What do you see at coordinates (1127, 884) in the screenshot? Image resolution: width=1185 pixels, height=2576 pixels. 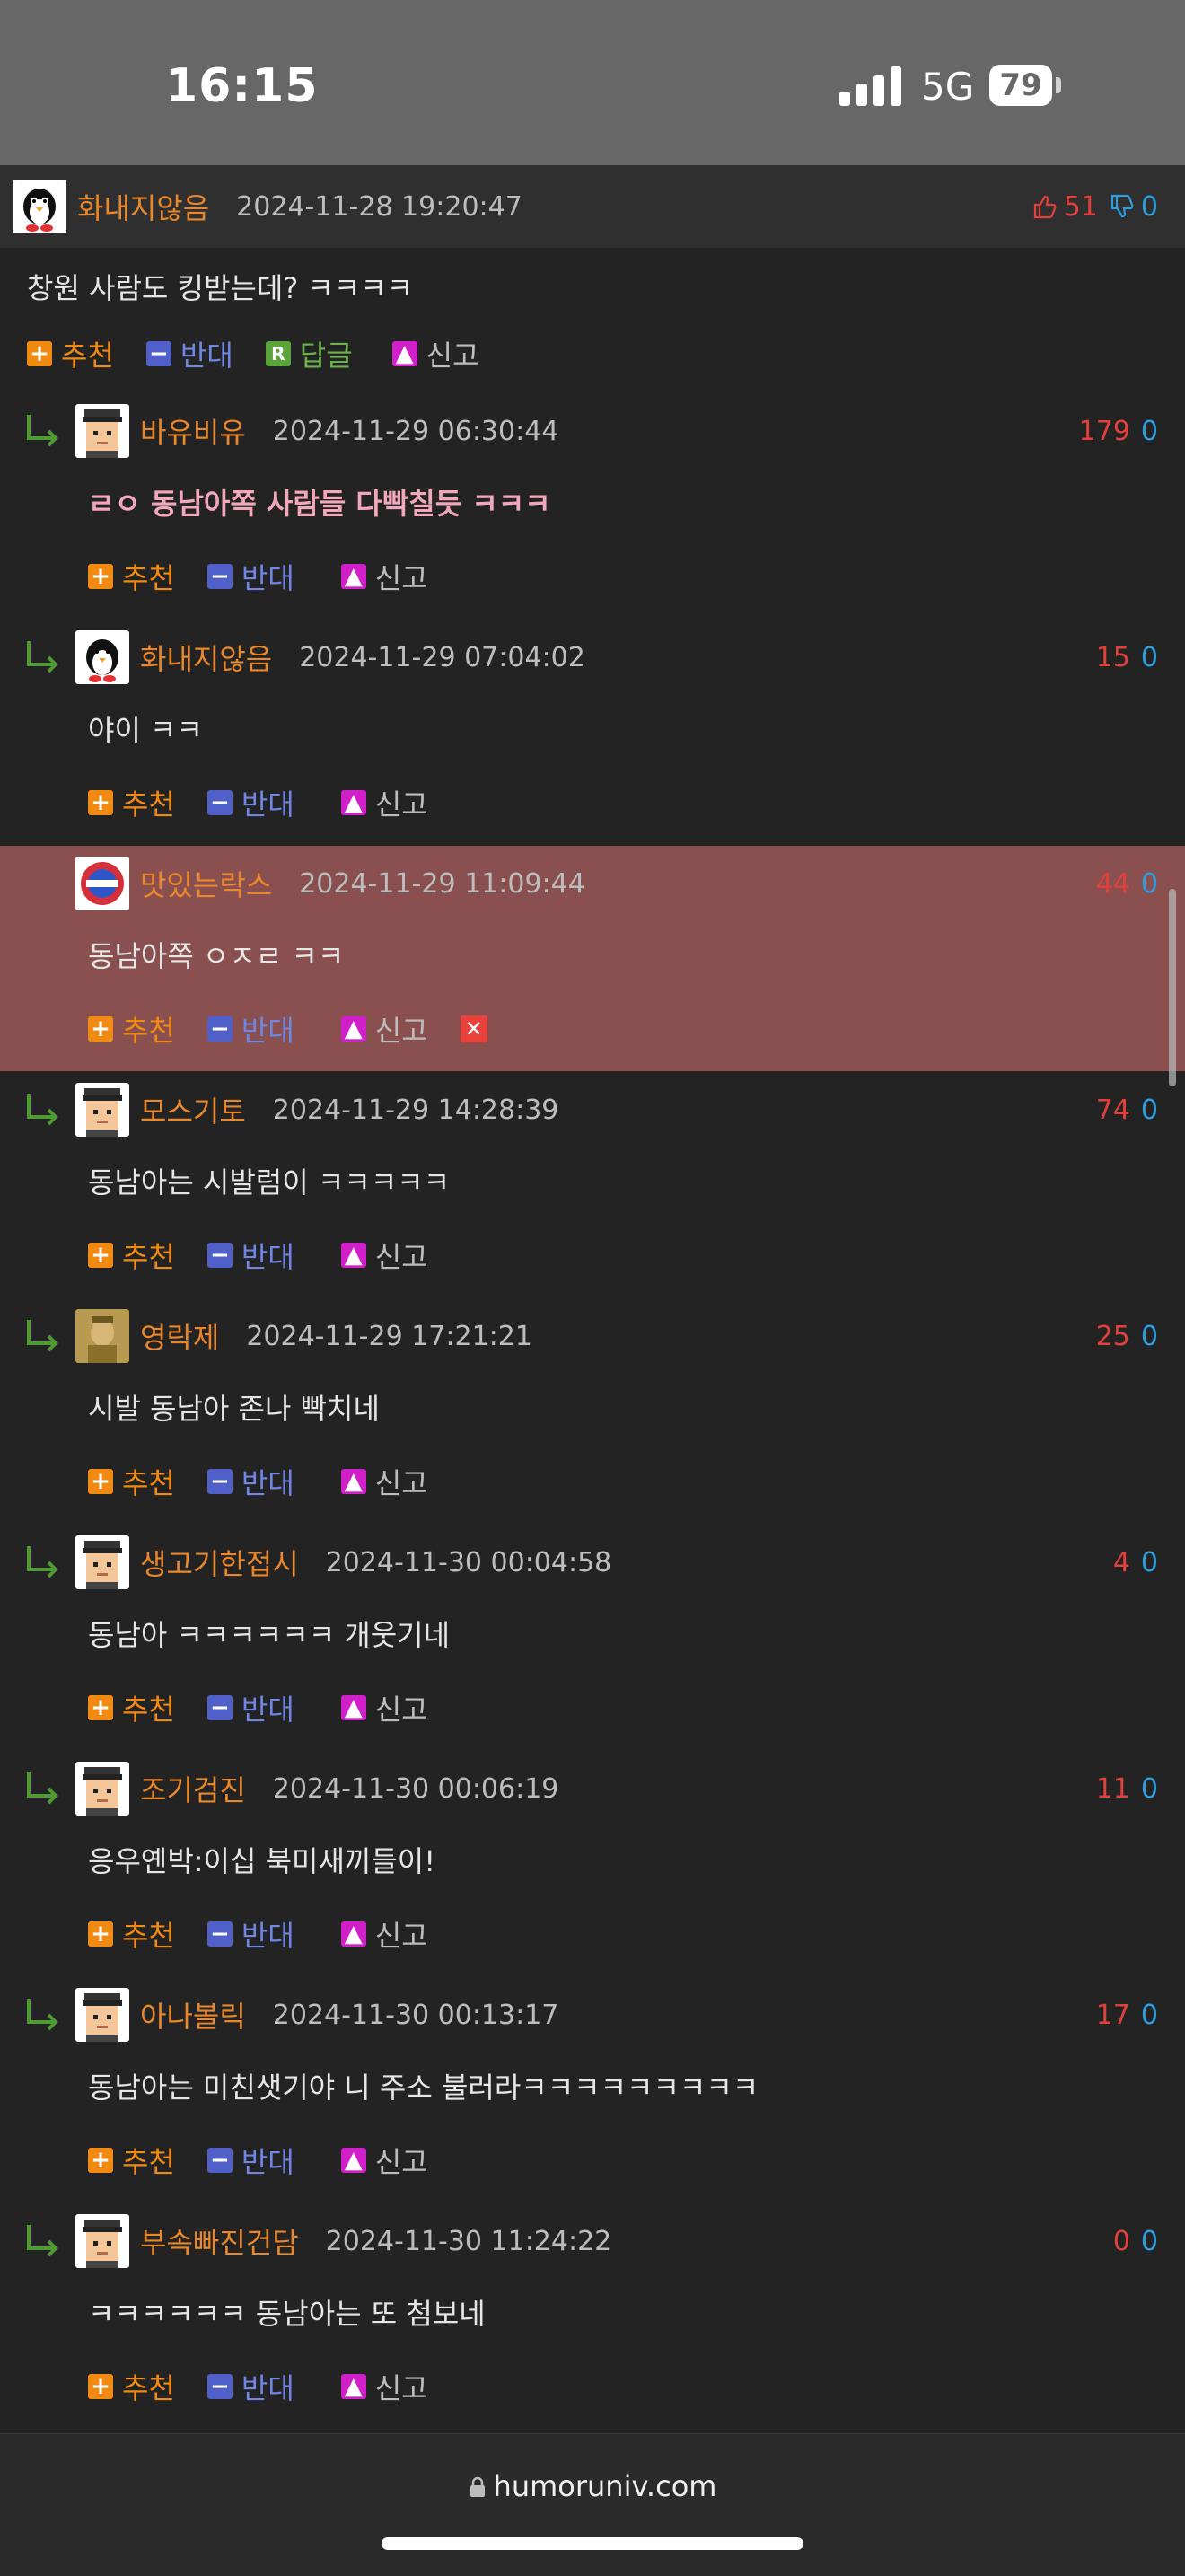 I see `comment-votes: 44 0` at bounding box center [1127, 884].